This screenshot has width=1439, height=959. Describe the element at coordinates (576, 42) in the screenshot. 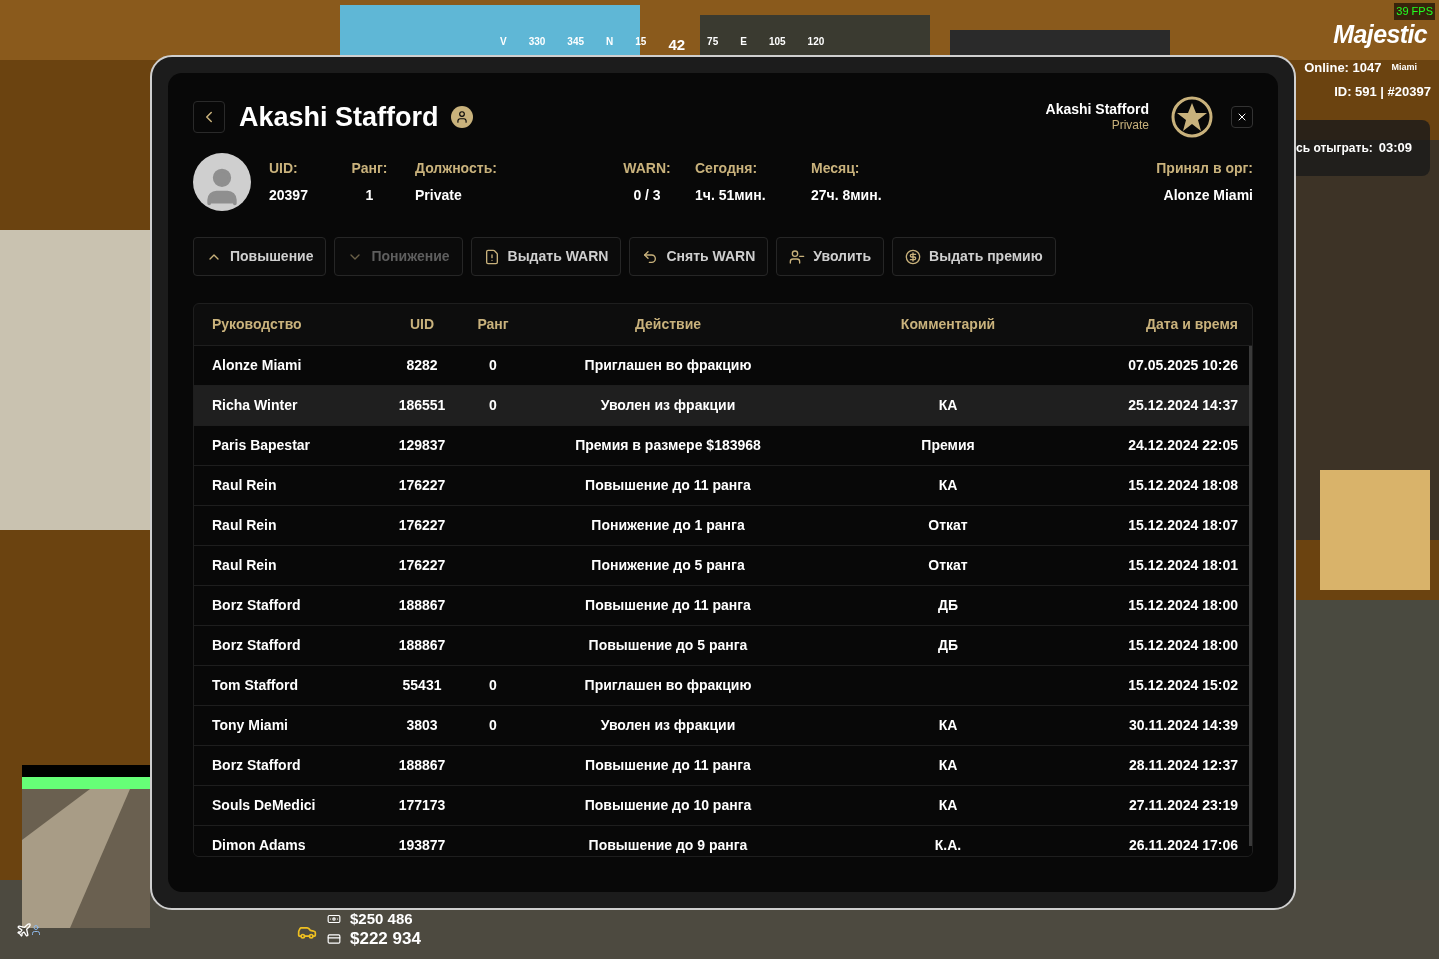

I see `compass-label: 345` at that location.